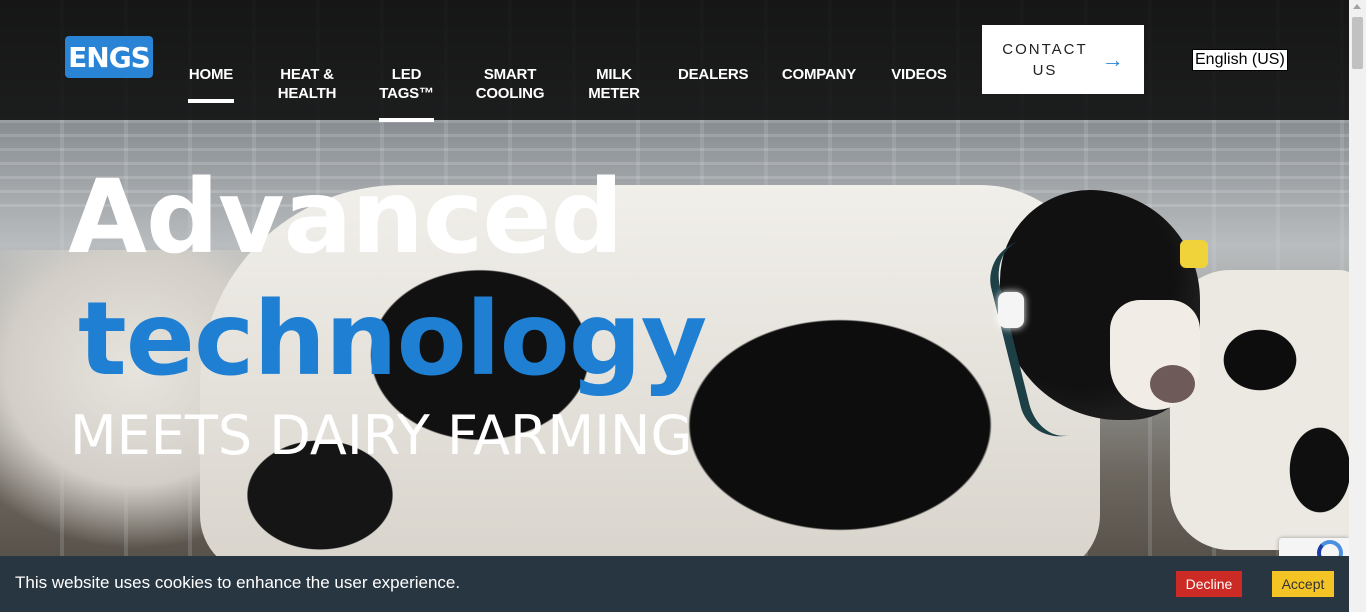  Describe the element at coordinates (1112, 59) in the screenshot. I see `arrow-right-icon: →` at that location.